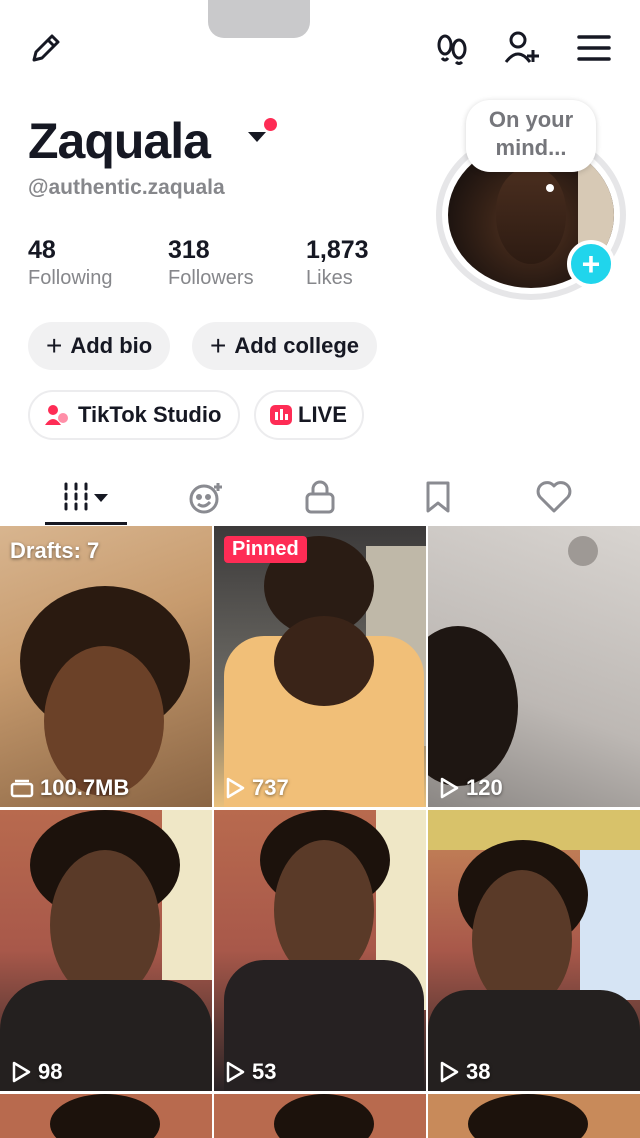 The image size is (640, 1138). I want to click on grid-icon, so click(86, 497).